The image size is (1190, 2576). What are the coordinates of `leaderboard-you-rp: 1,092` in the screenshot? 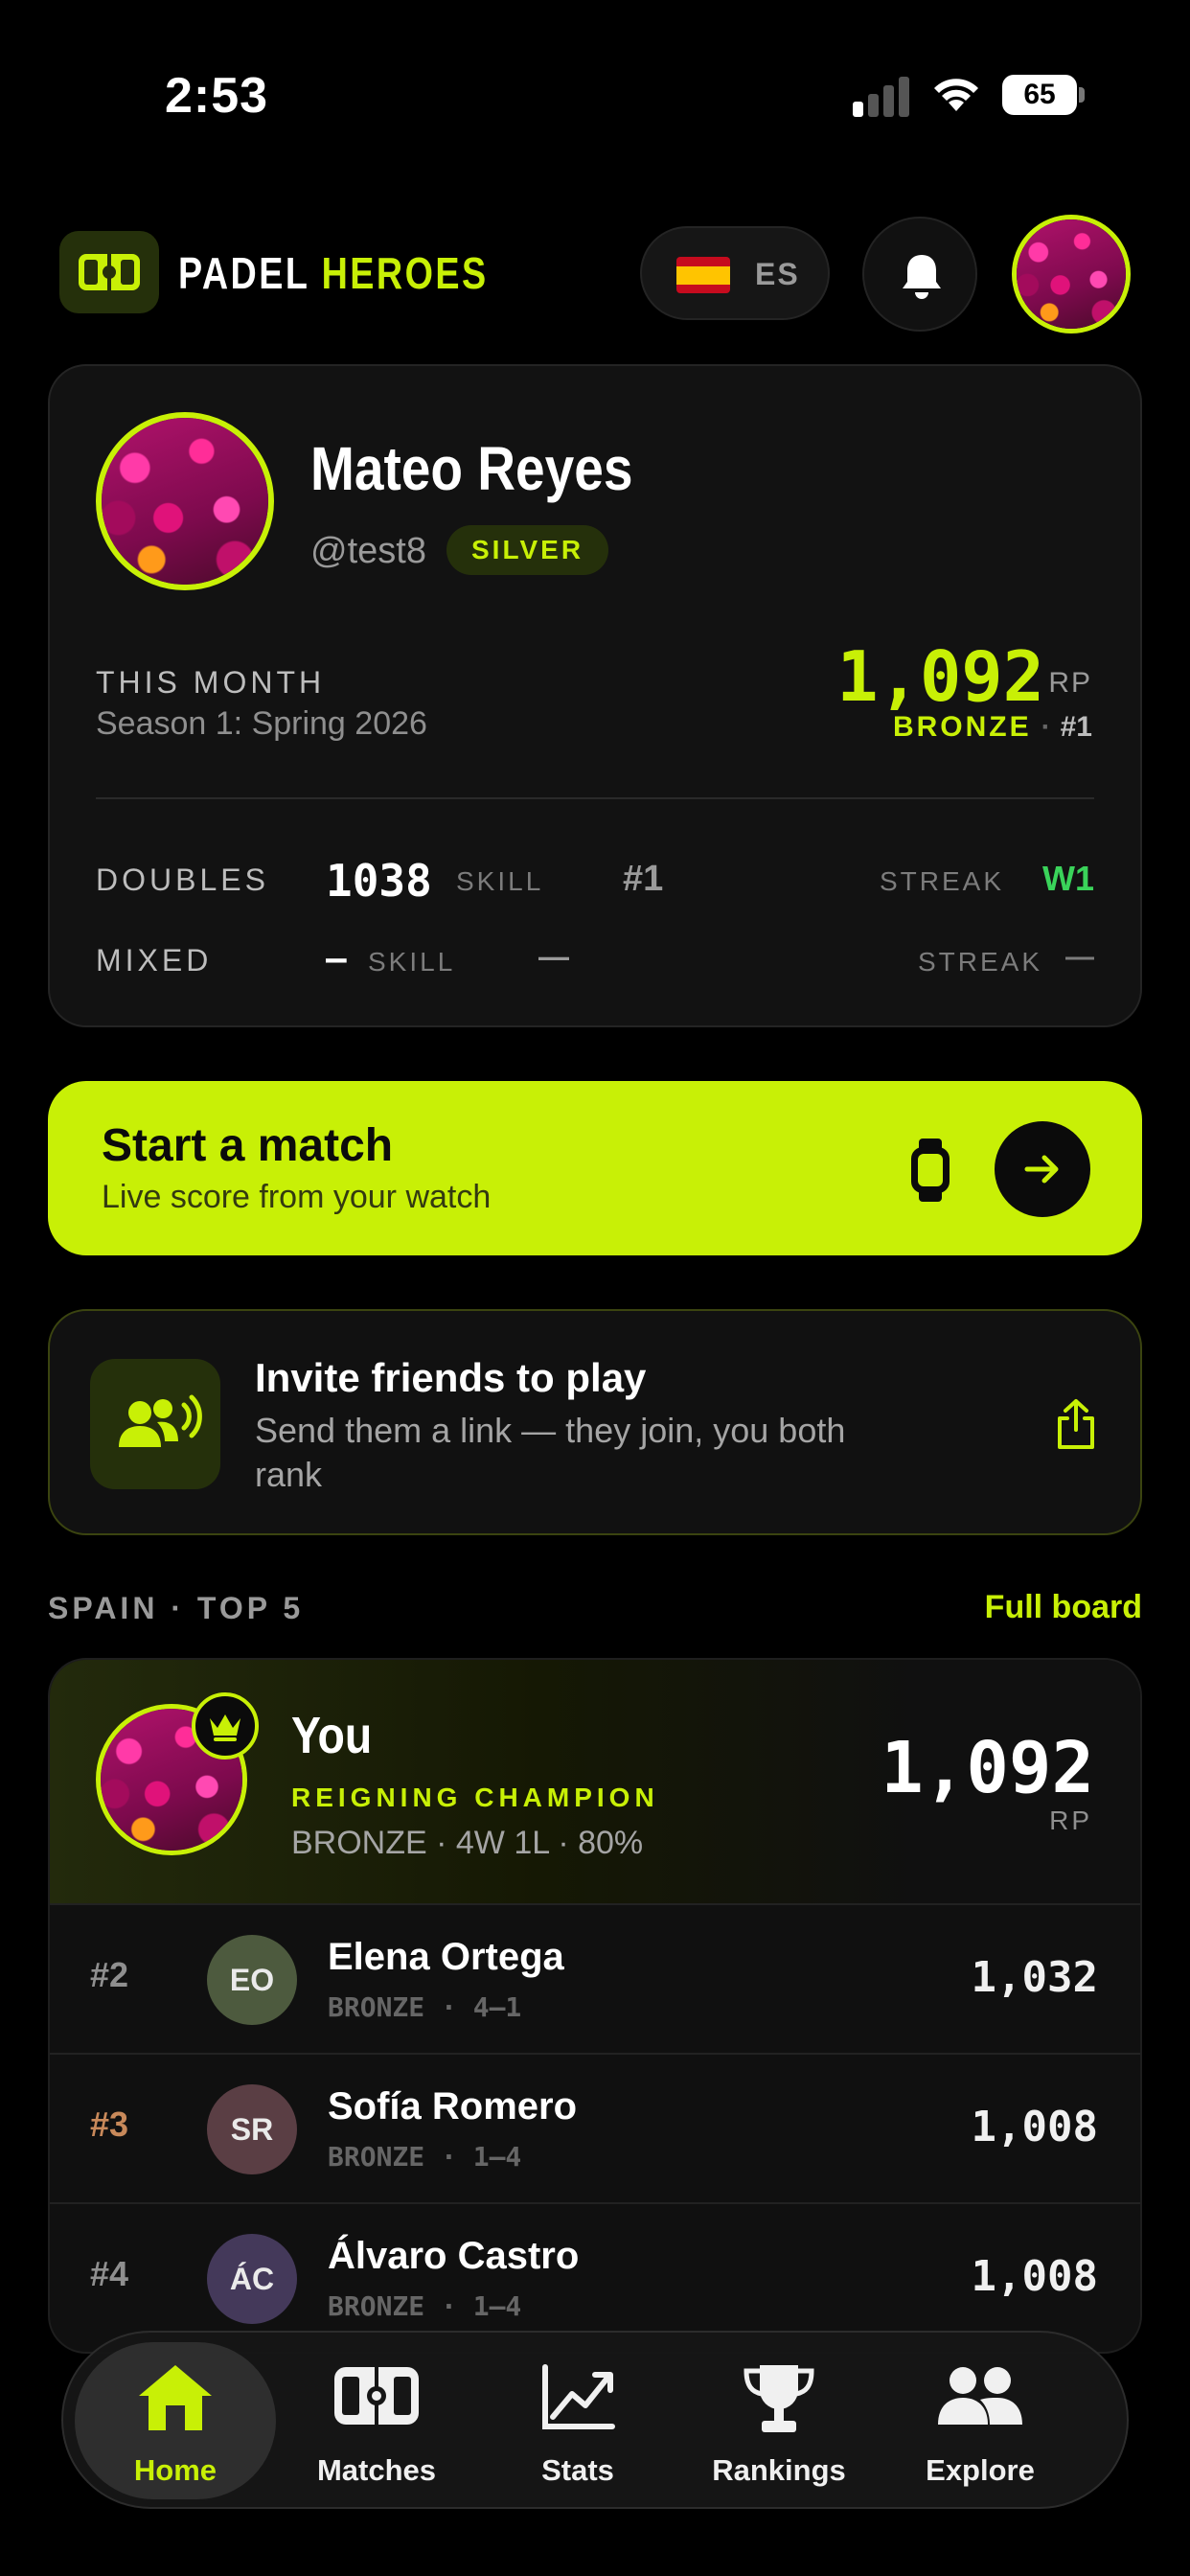 It's located at (987, 1768).